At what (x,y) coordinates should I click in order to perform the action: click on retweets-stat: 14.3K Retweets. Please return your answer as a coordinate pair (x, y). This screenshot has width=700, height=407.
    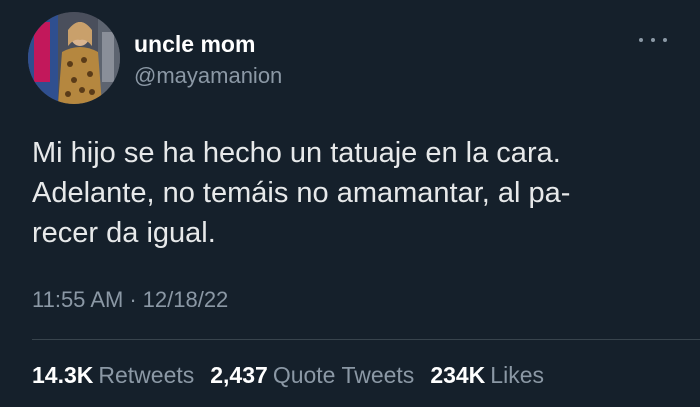
    Looking at the image, I should click on (113, 375).